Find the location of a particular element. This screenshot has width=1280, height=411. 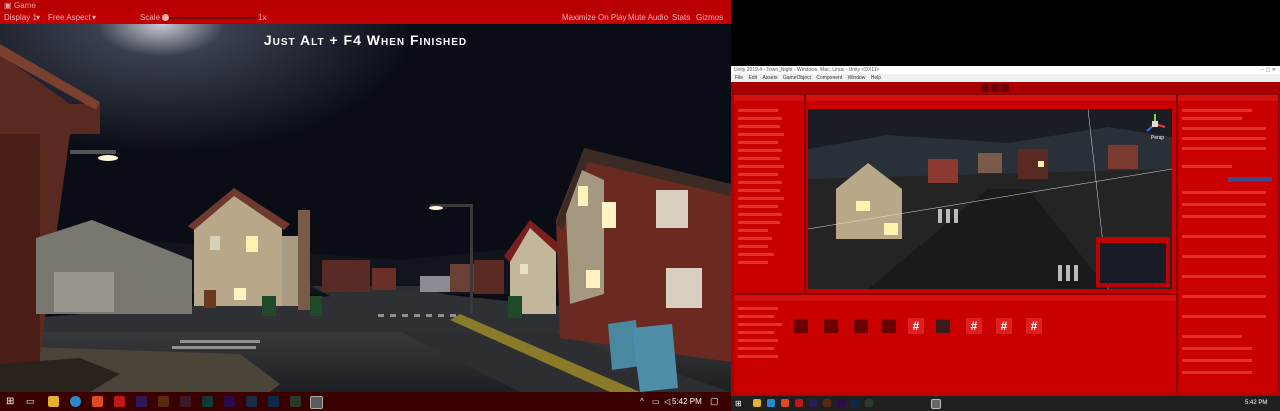

mute-audio-toggle: Mute Audio is located at coordinates (648, 18).